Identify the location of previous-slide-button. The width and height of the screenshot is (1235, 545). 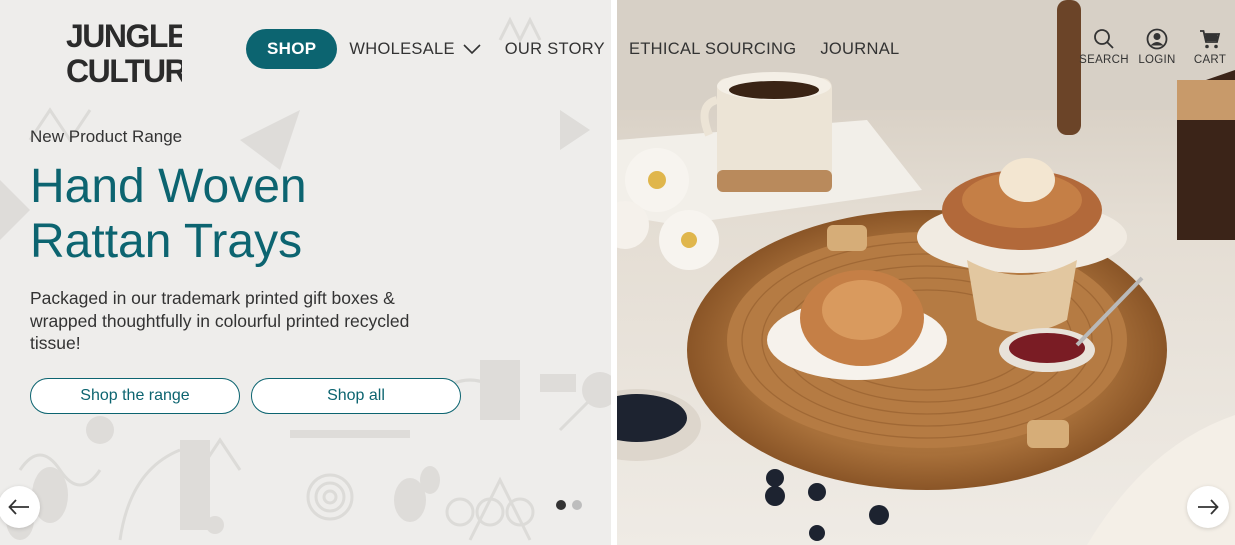
(20, 507).